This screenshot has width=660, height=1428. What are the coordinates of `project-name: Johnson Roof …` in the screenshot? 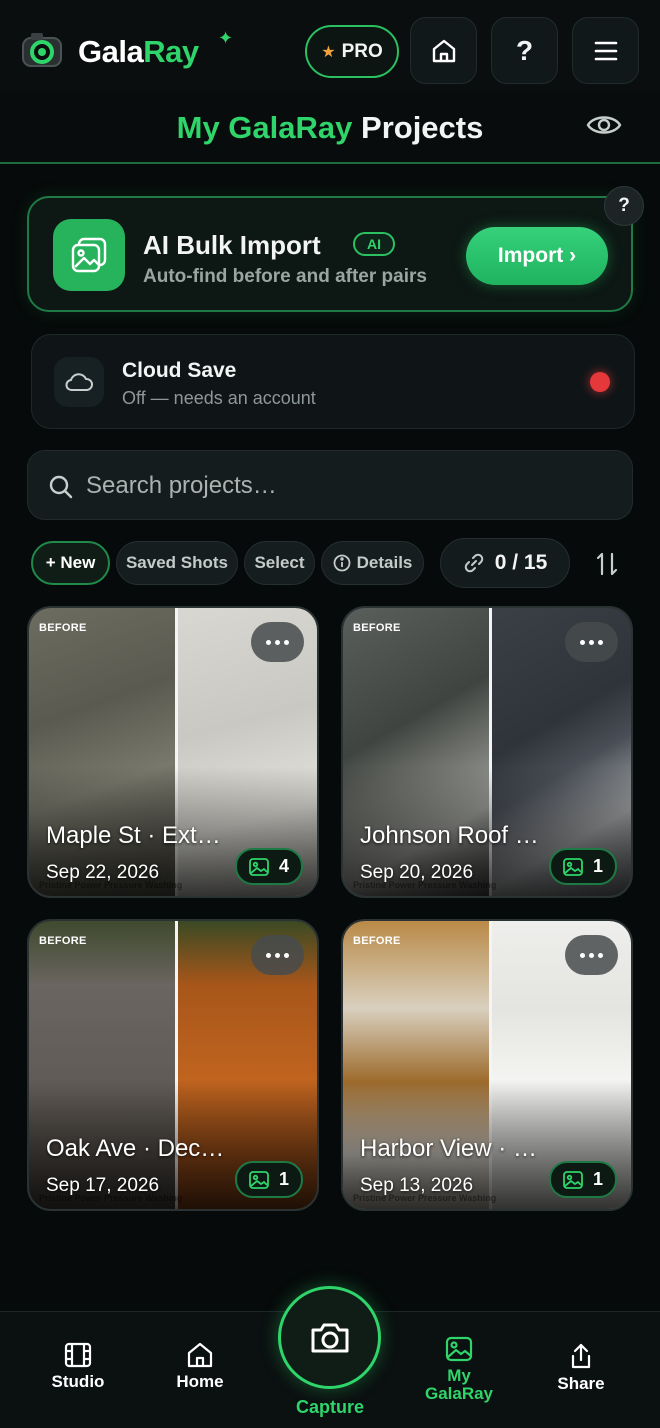 It's located at (449, 835).